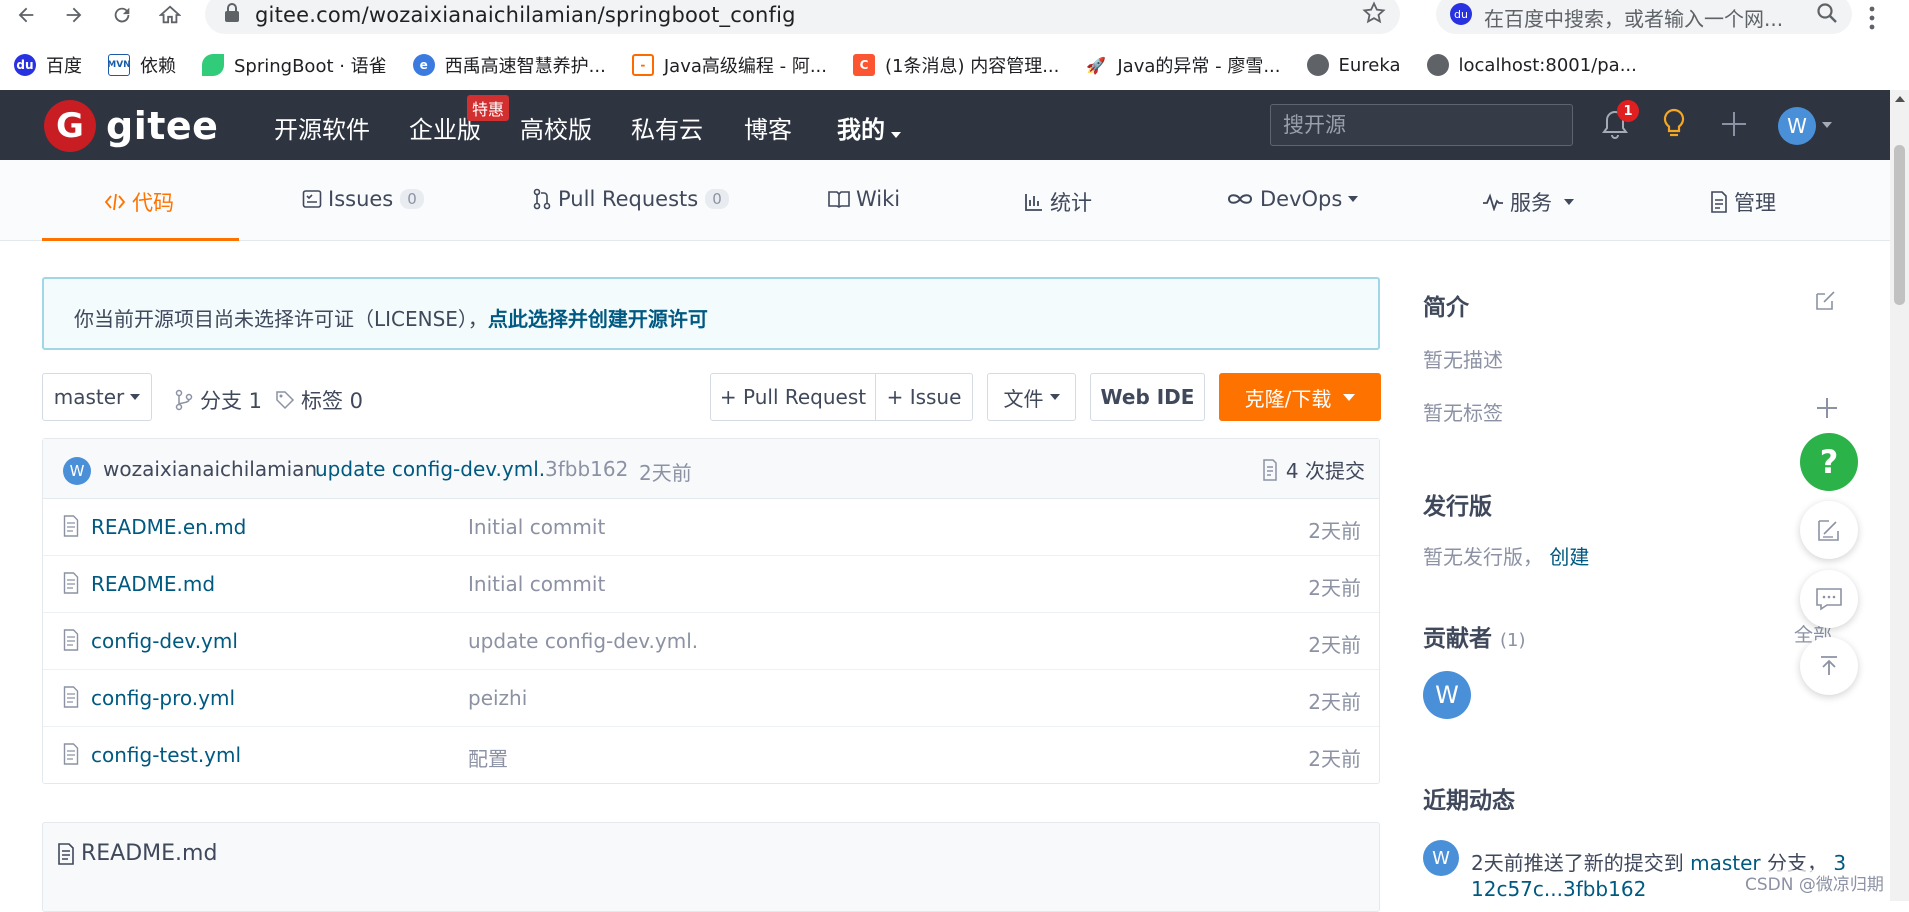  What do you see at coordinates (793, 397) in the screenshot?
I see `new-pull-request-button: + Pull Request` at bounding box center [793, 397].